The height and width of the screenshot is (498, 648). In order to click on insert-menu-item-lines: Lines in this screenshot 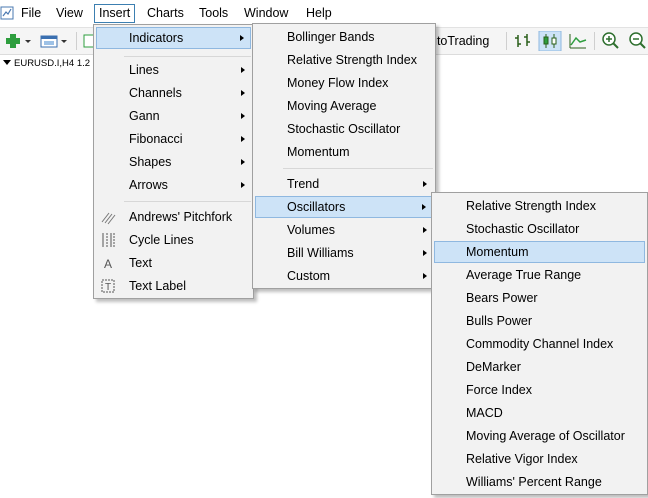, I will do `click(173, 70)`.